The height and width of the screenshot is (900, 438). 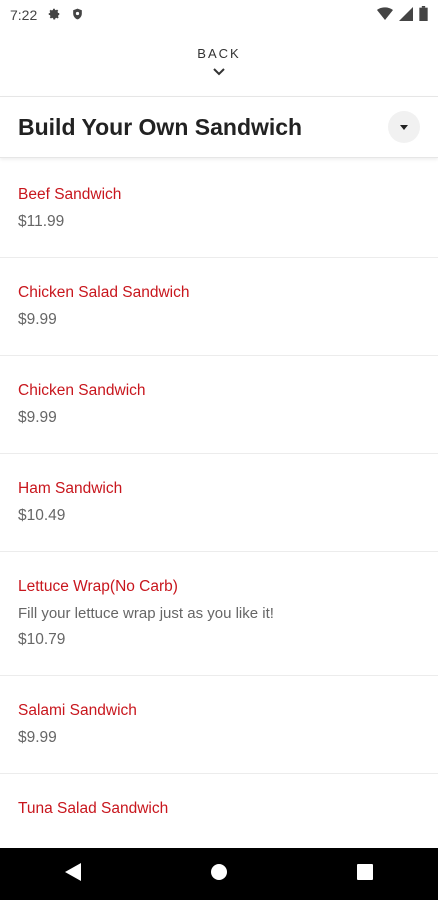 I want to click on shield-icon, so click(x=77, y=15).